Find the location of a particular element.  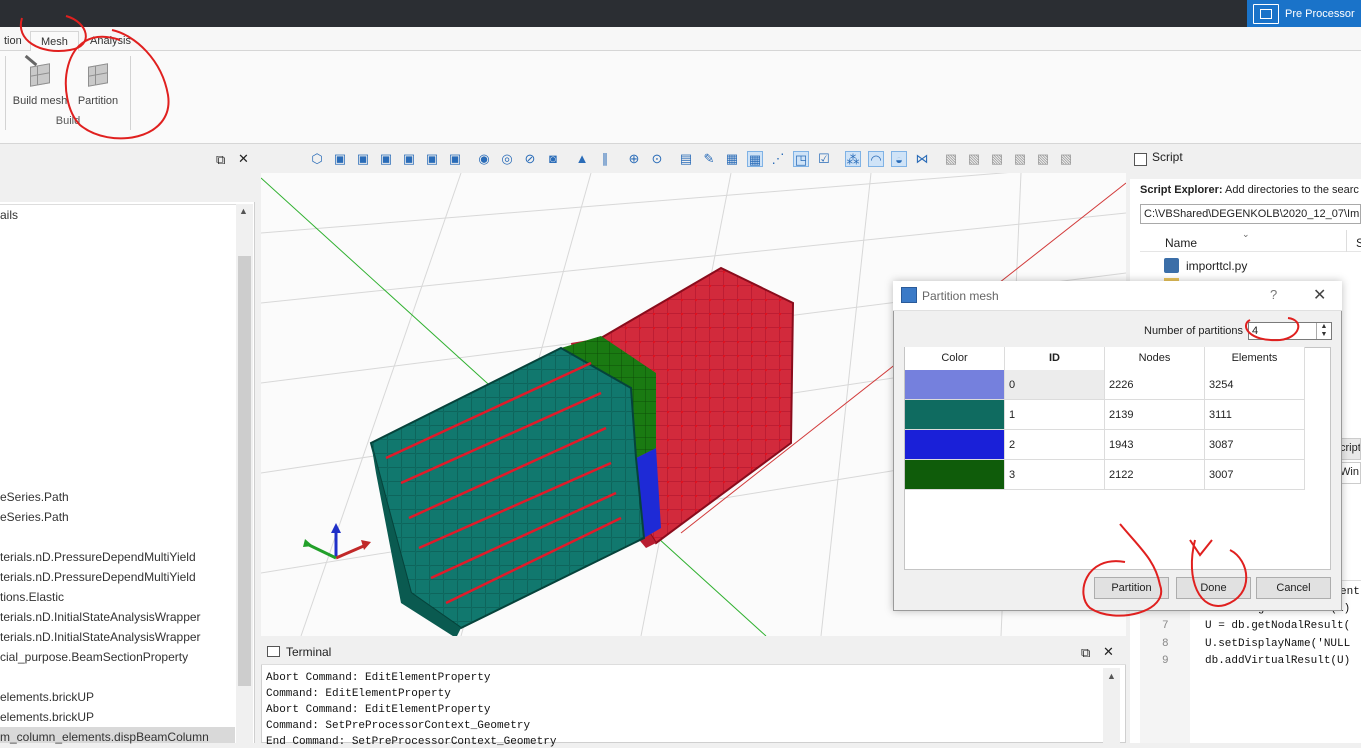

file-tree-header: Name ⌄ S is located at coordinates (1250, 240).